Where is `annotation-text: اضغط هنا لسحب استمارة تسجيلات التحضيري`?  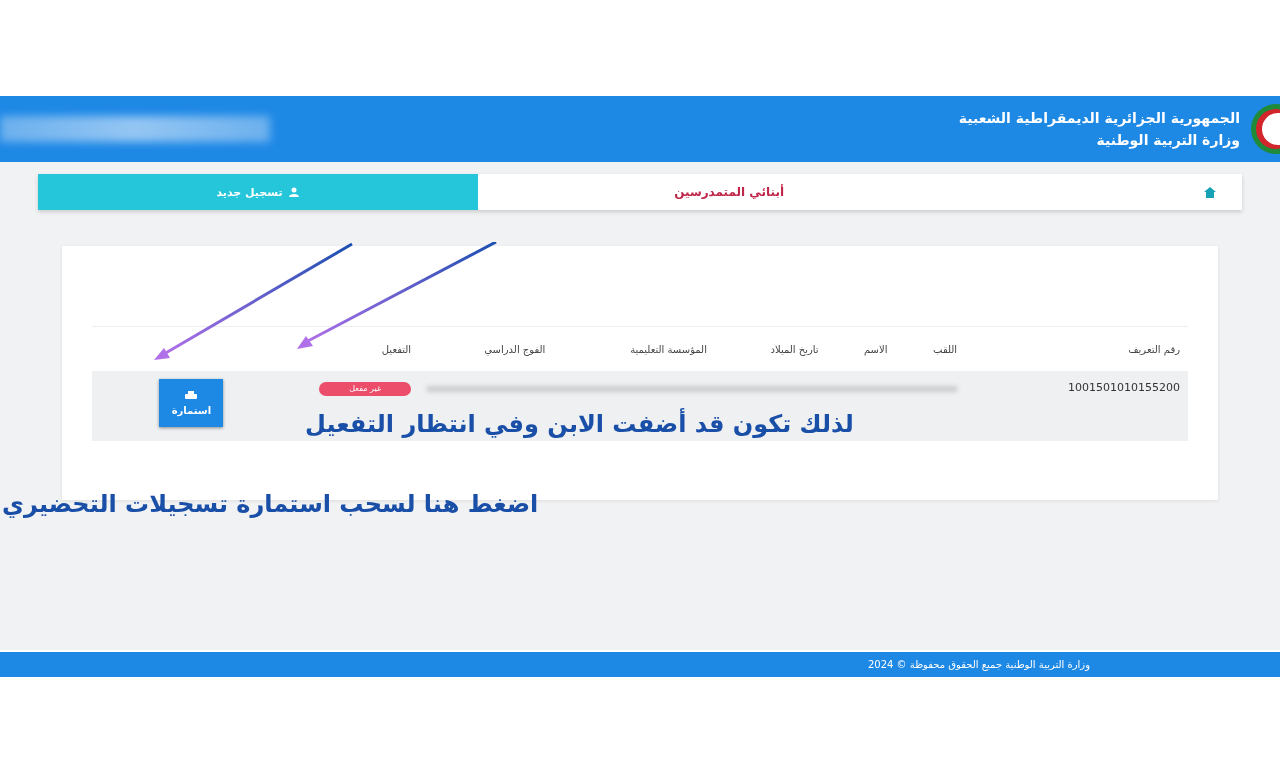 annotation-text: اضغط هنا لسحب استمارة تسجيلات التحضيري is located at coordinates (270, 504).